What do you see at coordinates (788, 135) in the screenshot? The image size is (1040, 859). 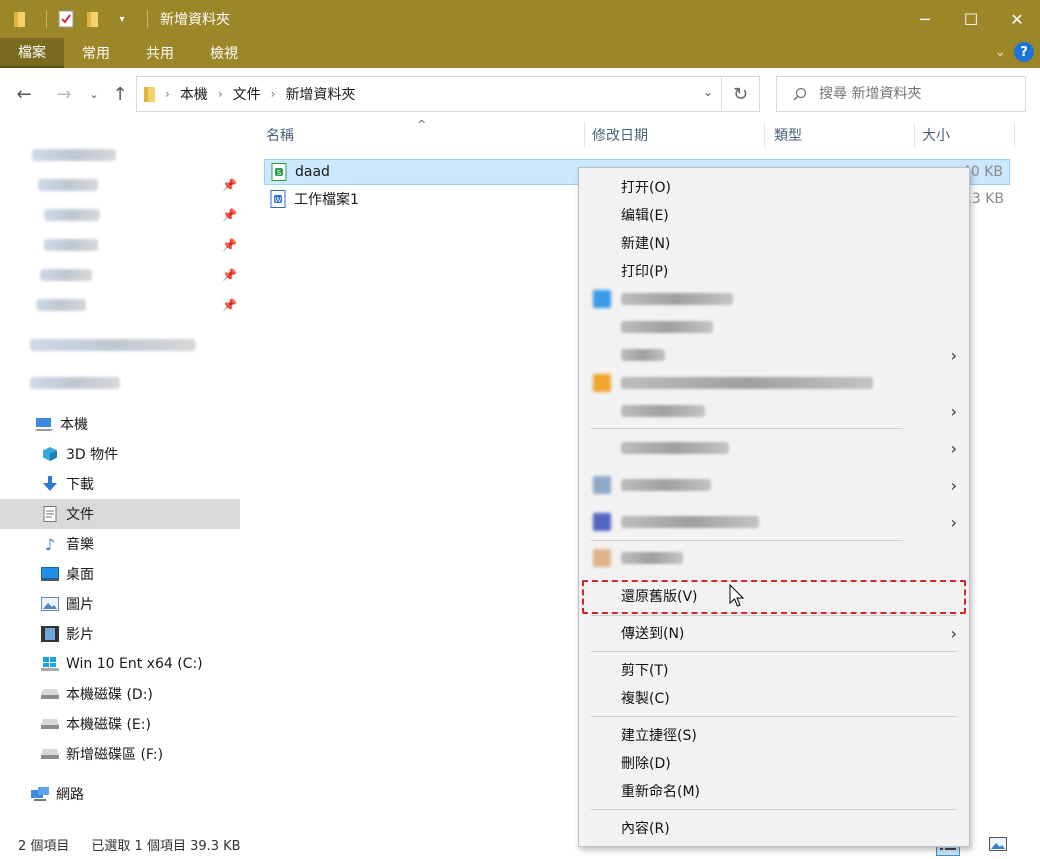 I see `column-header-type: 類型` at bounding box center [788, 135].